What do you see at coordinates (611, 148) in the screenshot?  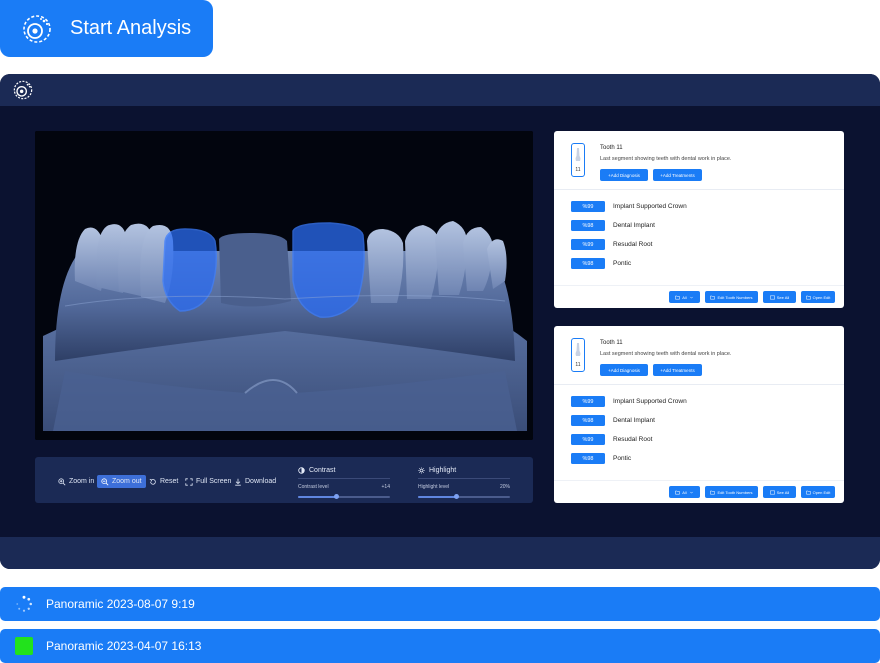 I see `tooth-title: Tooth 11` at bounding box center [611, 148].